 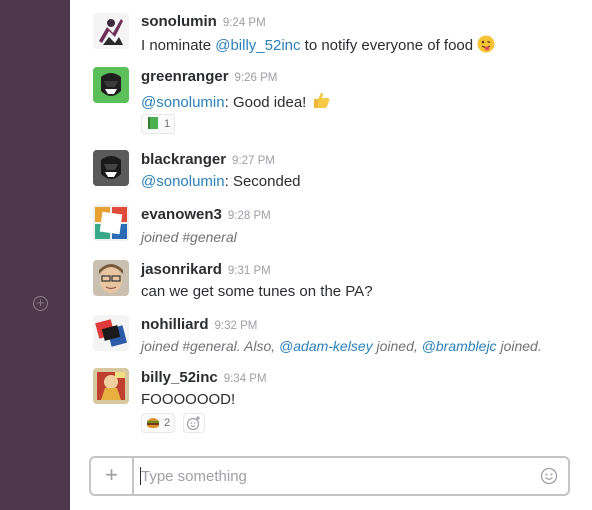 I want to click on message-text: @sonolumin: Good idea!, so click(x=236, y=102).